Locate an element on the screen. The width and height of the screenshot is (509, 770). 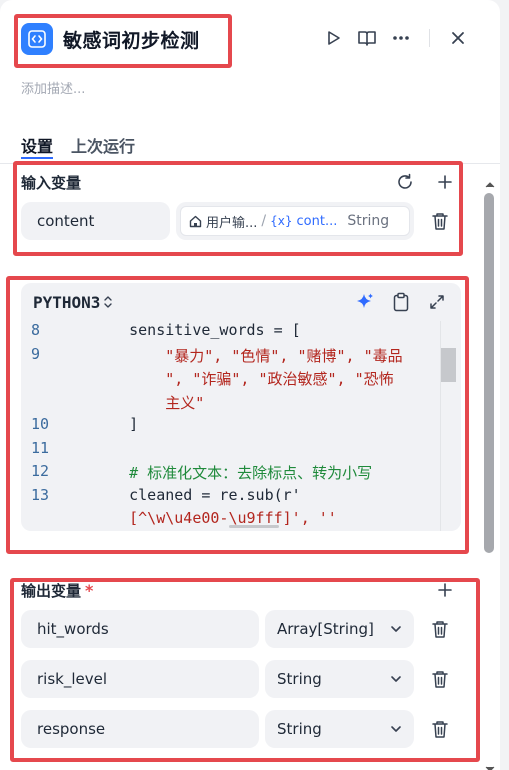
code-line: ", "诈骗", "政治敏感", "恐怖 is located at coordinates (243, 378).